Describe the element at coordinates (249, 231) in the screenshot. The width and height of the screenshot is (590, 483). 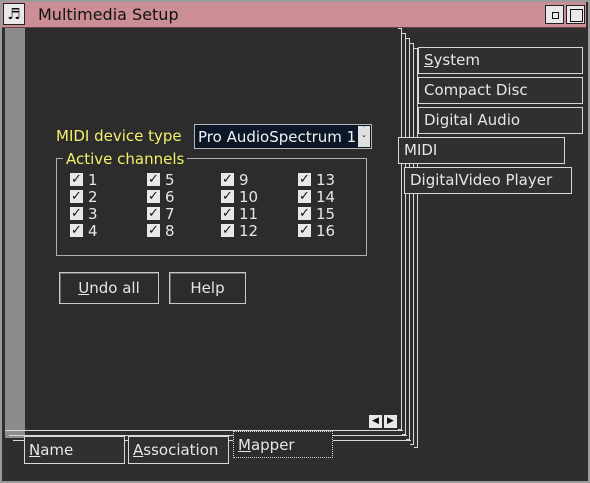
I see `channel-number: 12` at that location.